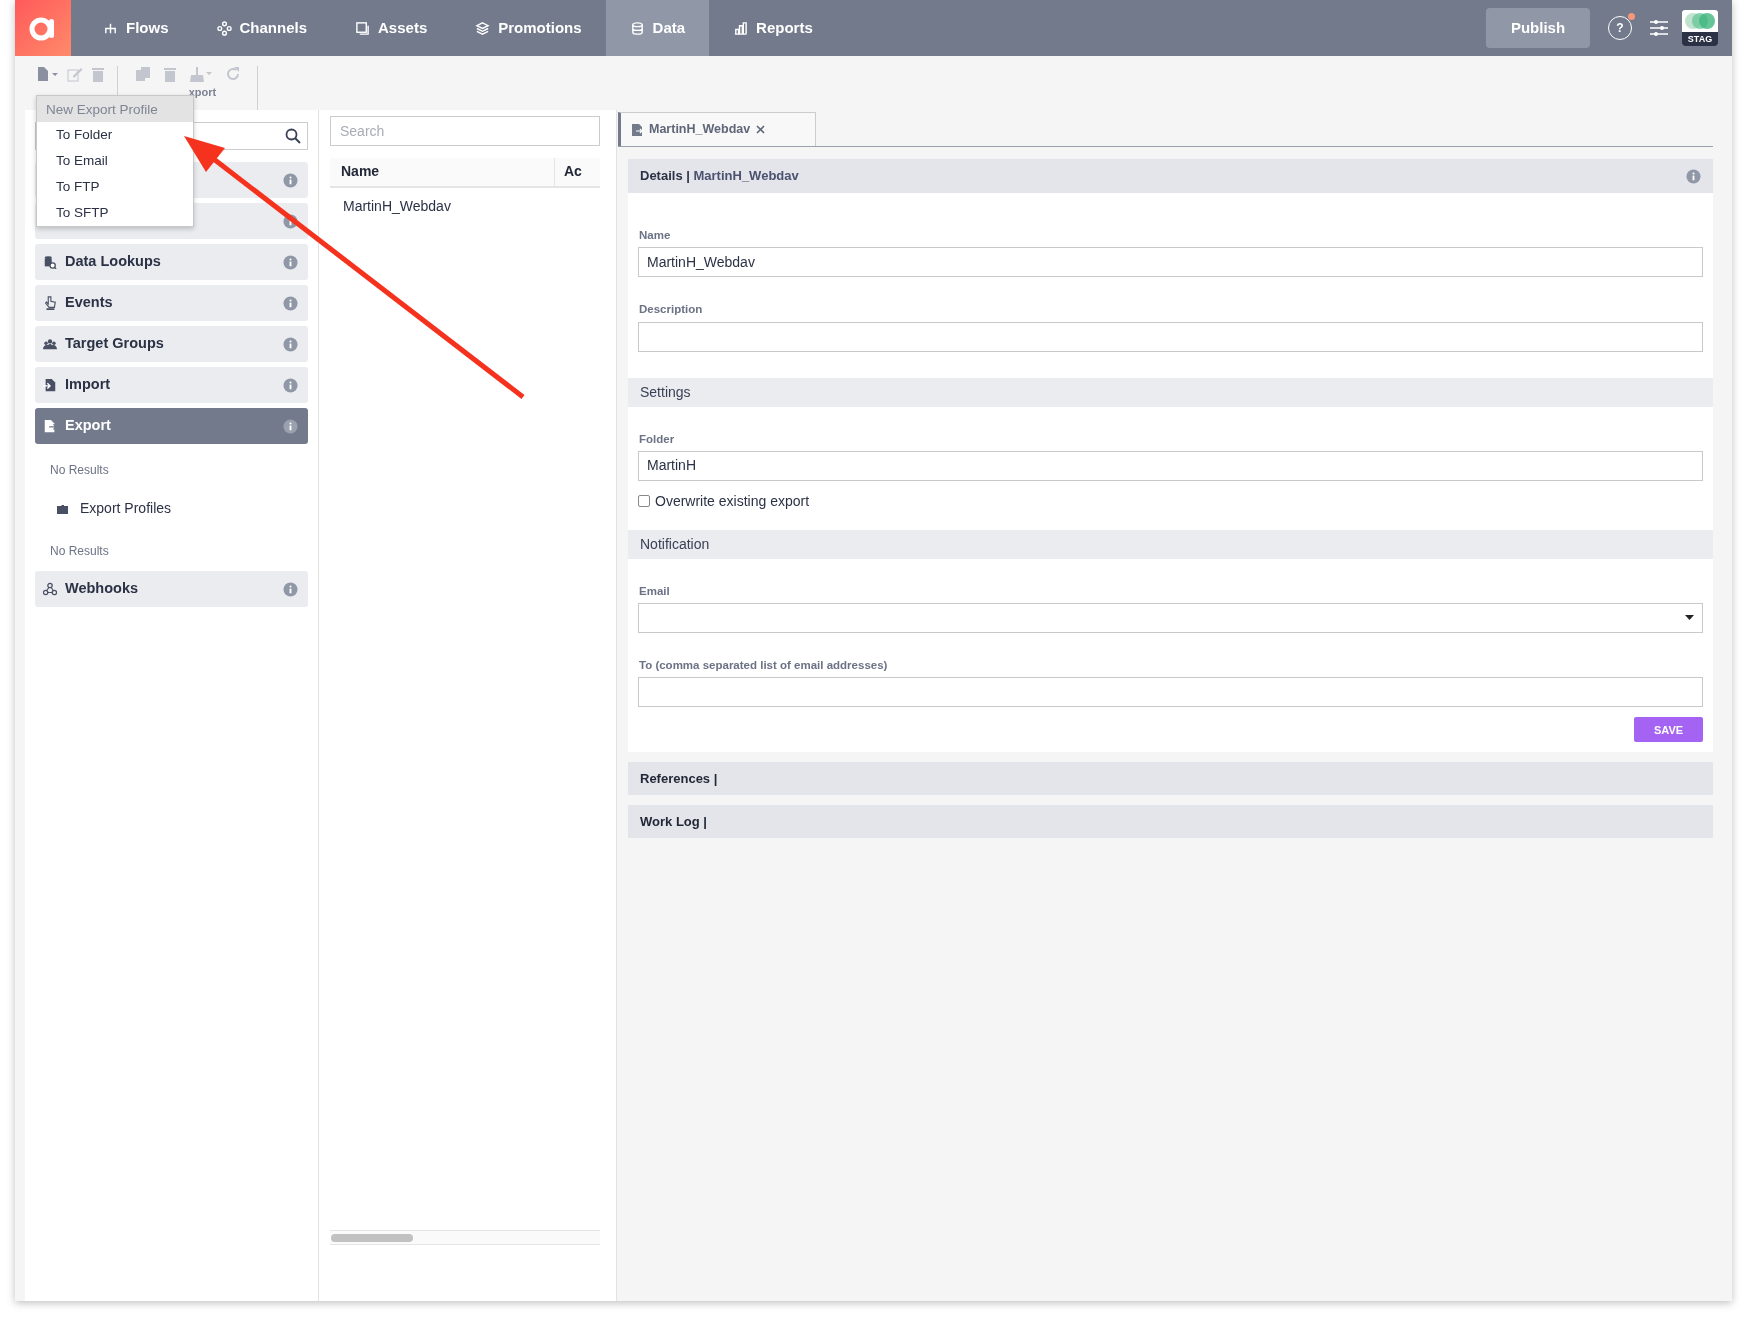  Describe the element at coordinates (655, 591) in the screenshot. I see `field-label: Email` at that location.